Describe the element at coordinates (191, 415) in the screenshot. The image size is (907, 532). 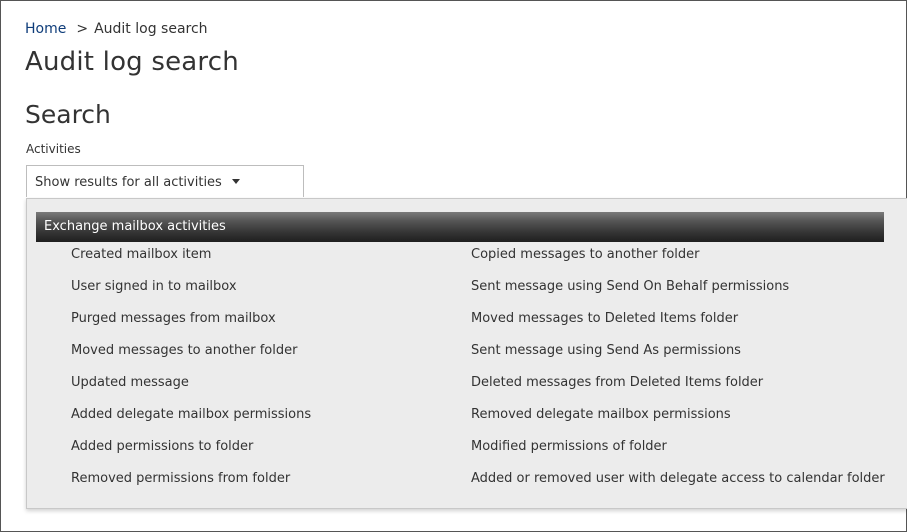
I see `option-added-delegate-mailbox-permissions: Added delegate mailbox permissions` at that location.